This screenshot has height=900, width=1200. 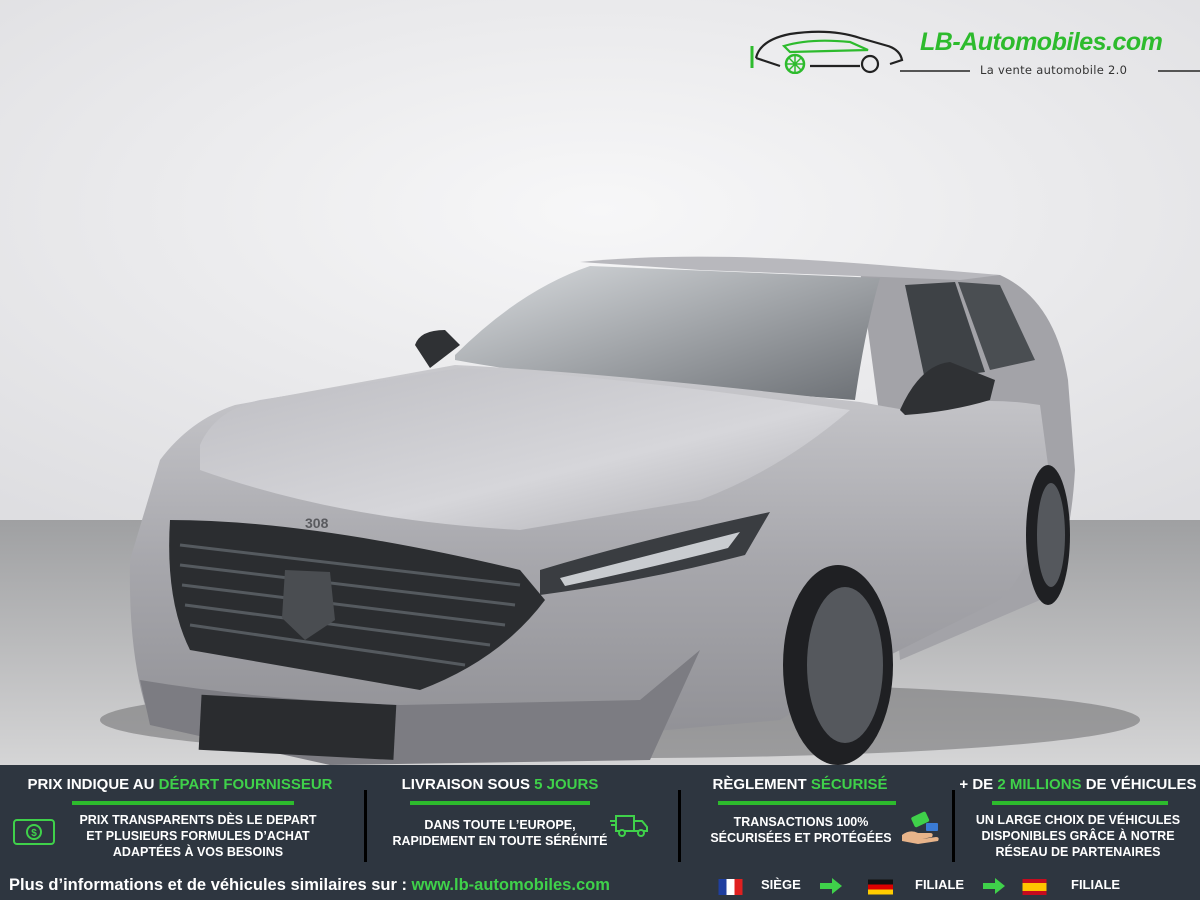 I want to click on location-label-hq: SIÈGE, so click(x=781, y=884).